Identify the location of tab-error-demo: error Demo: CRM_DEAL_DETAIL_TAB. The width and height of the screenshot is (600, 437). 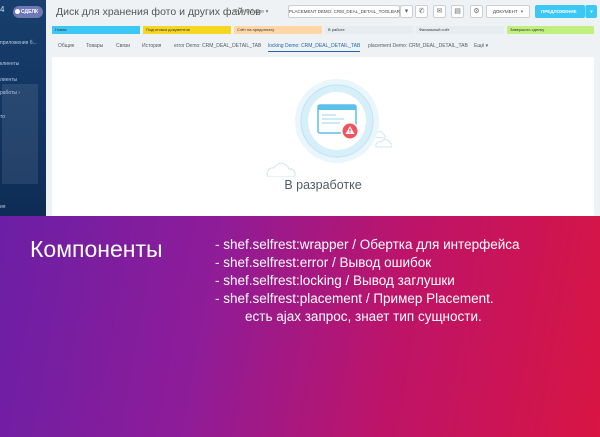
(217, 46).